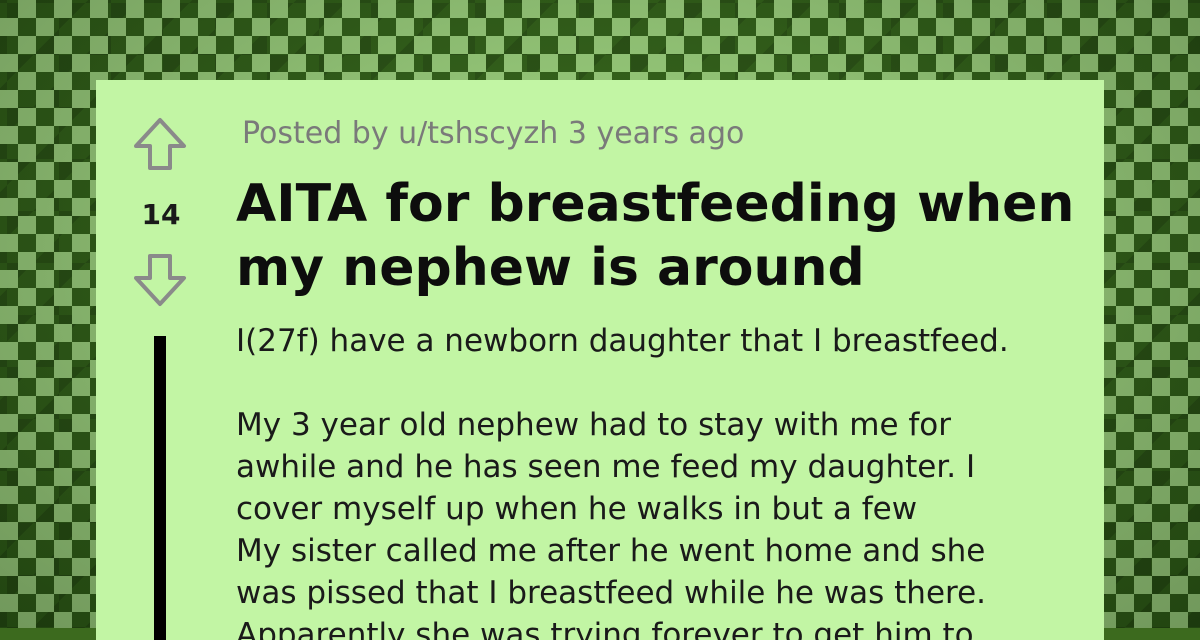 This screenshot has height=640, width=1200. What do you see at coordinates (160, 488) in the screenshot?
I see `thread-line` at bounding box center [160, 488].